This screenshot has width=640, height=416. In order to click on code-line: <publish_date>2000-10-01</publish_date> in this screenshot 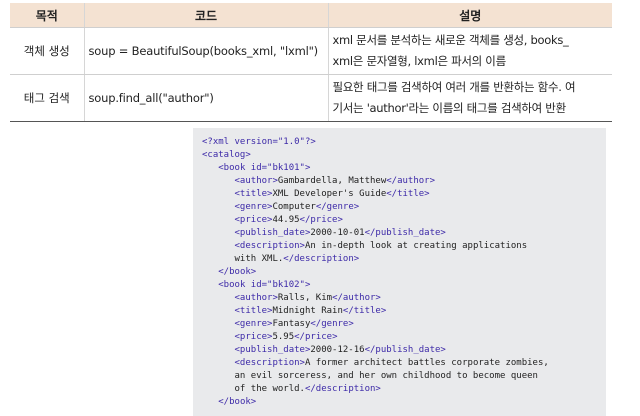, I will do `click(375, 233)`.